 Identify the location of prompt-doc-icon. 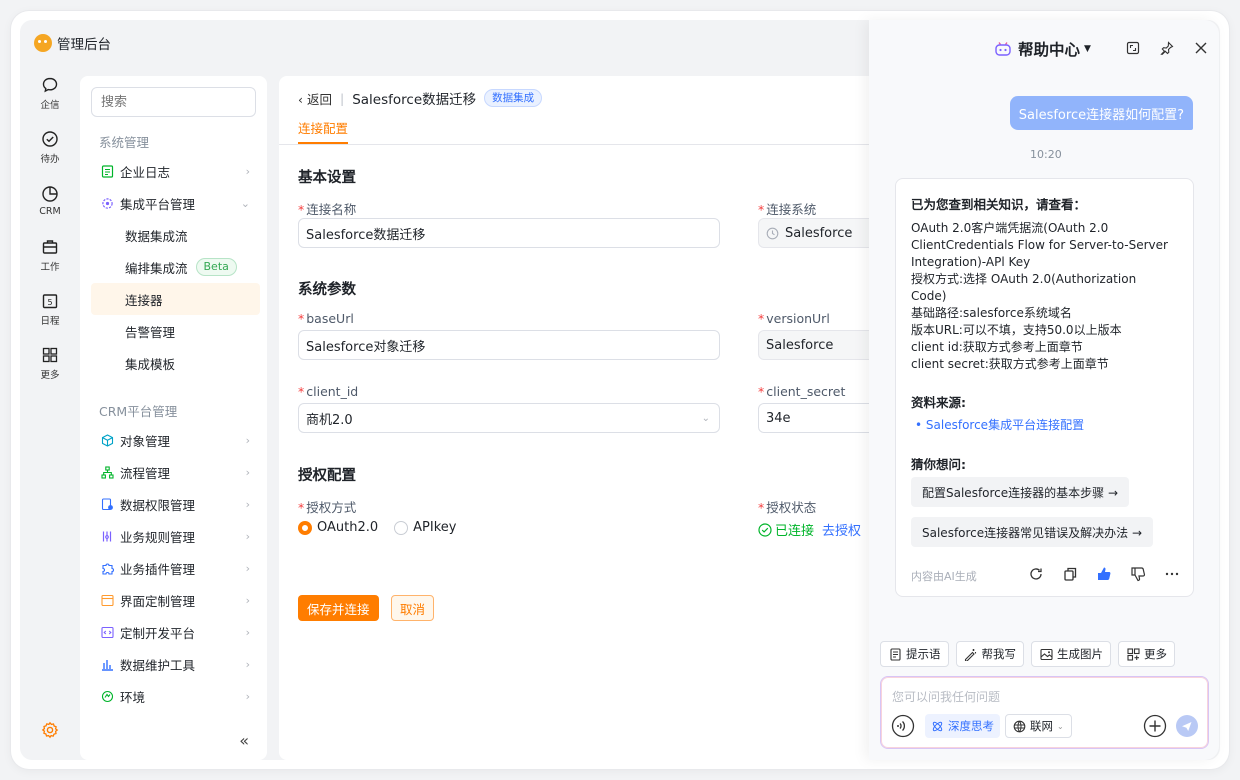
(895, 654).